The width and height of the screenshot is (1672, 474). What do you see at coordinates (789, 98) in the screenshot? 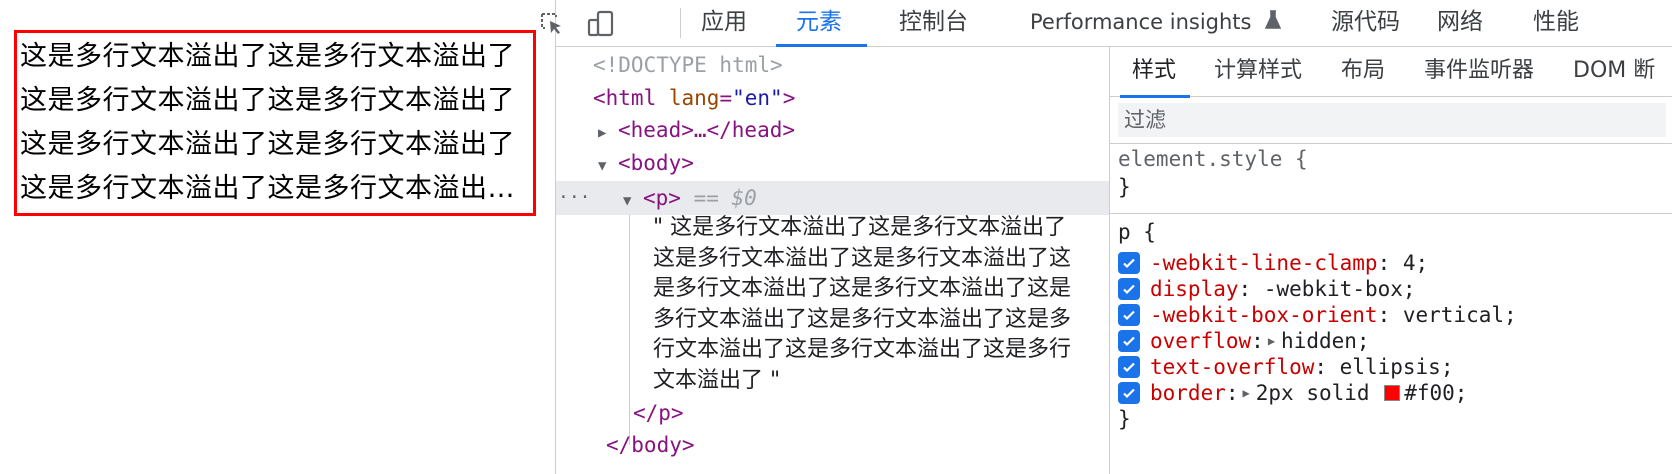
I see `html-close-bracket: >` at bounding box center [789, 98].